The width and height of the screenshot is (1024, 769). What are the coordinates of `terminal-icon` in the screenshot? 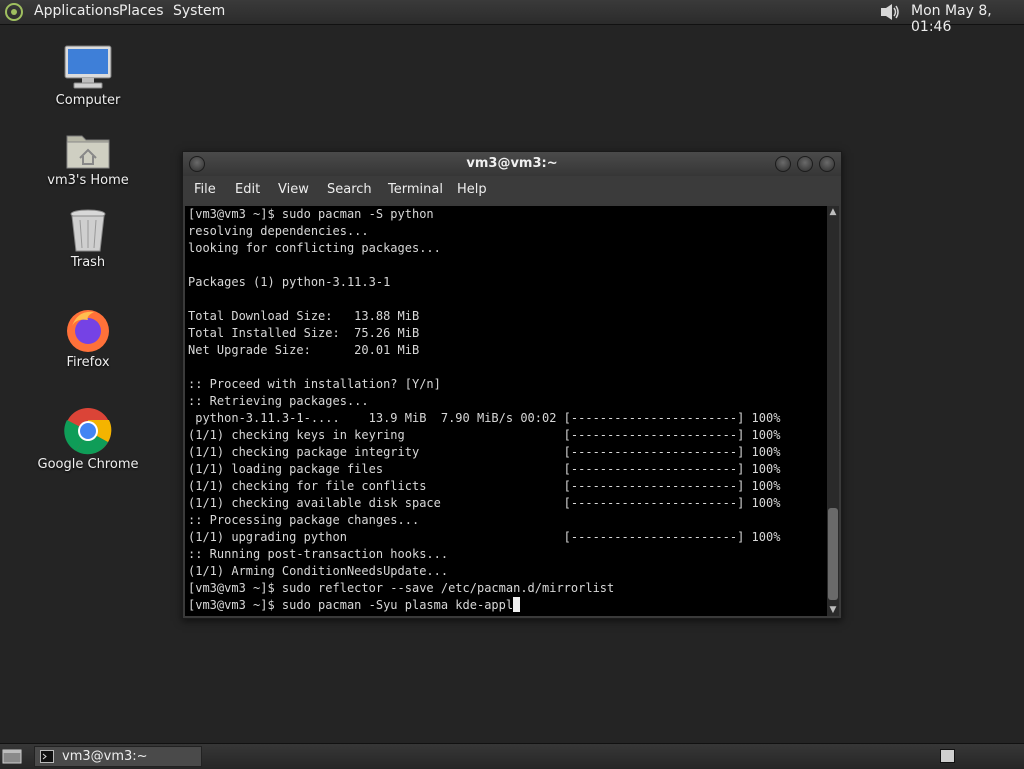 It's located at (47, 756).